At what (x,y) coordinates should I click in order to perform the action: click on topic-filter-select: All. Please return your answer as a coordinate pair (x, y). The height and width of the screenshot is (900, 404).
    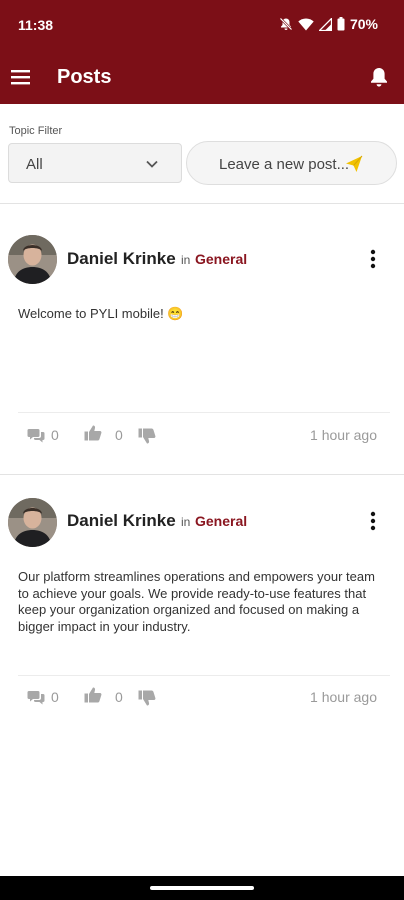
    Looking at the image, I should click on (95, 163).